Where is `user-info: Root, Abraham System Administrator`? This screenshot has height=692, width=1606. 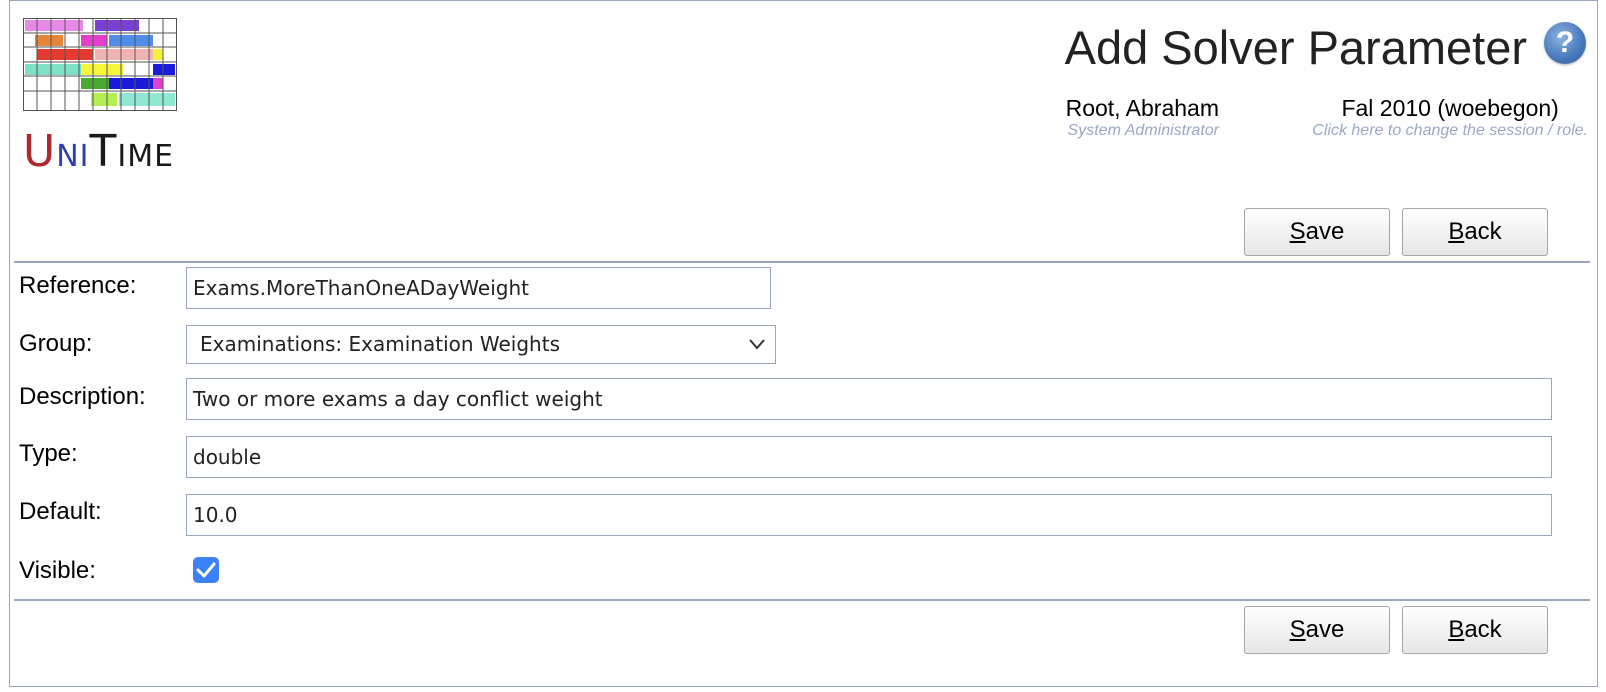 user-info: Root, Abraham System Administrator is located at coordinates (1142, 118).